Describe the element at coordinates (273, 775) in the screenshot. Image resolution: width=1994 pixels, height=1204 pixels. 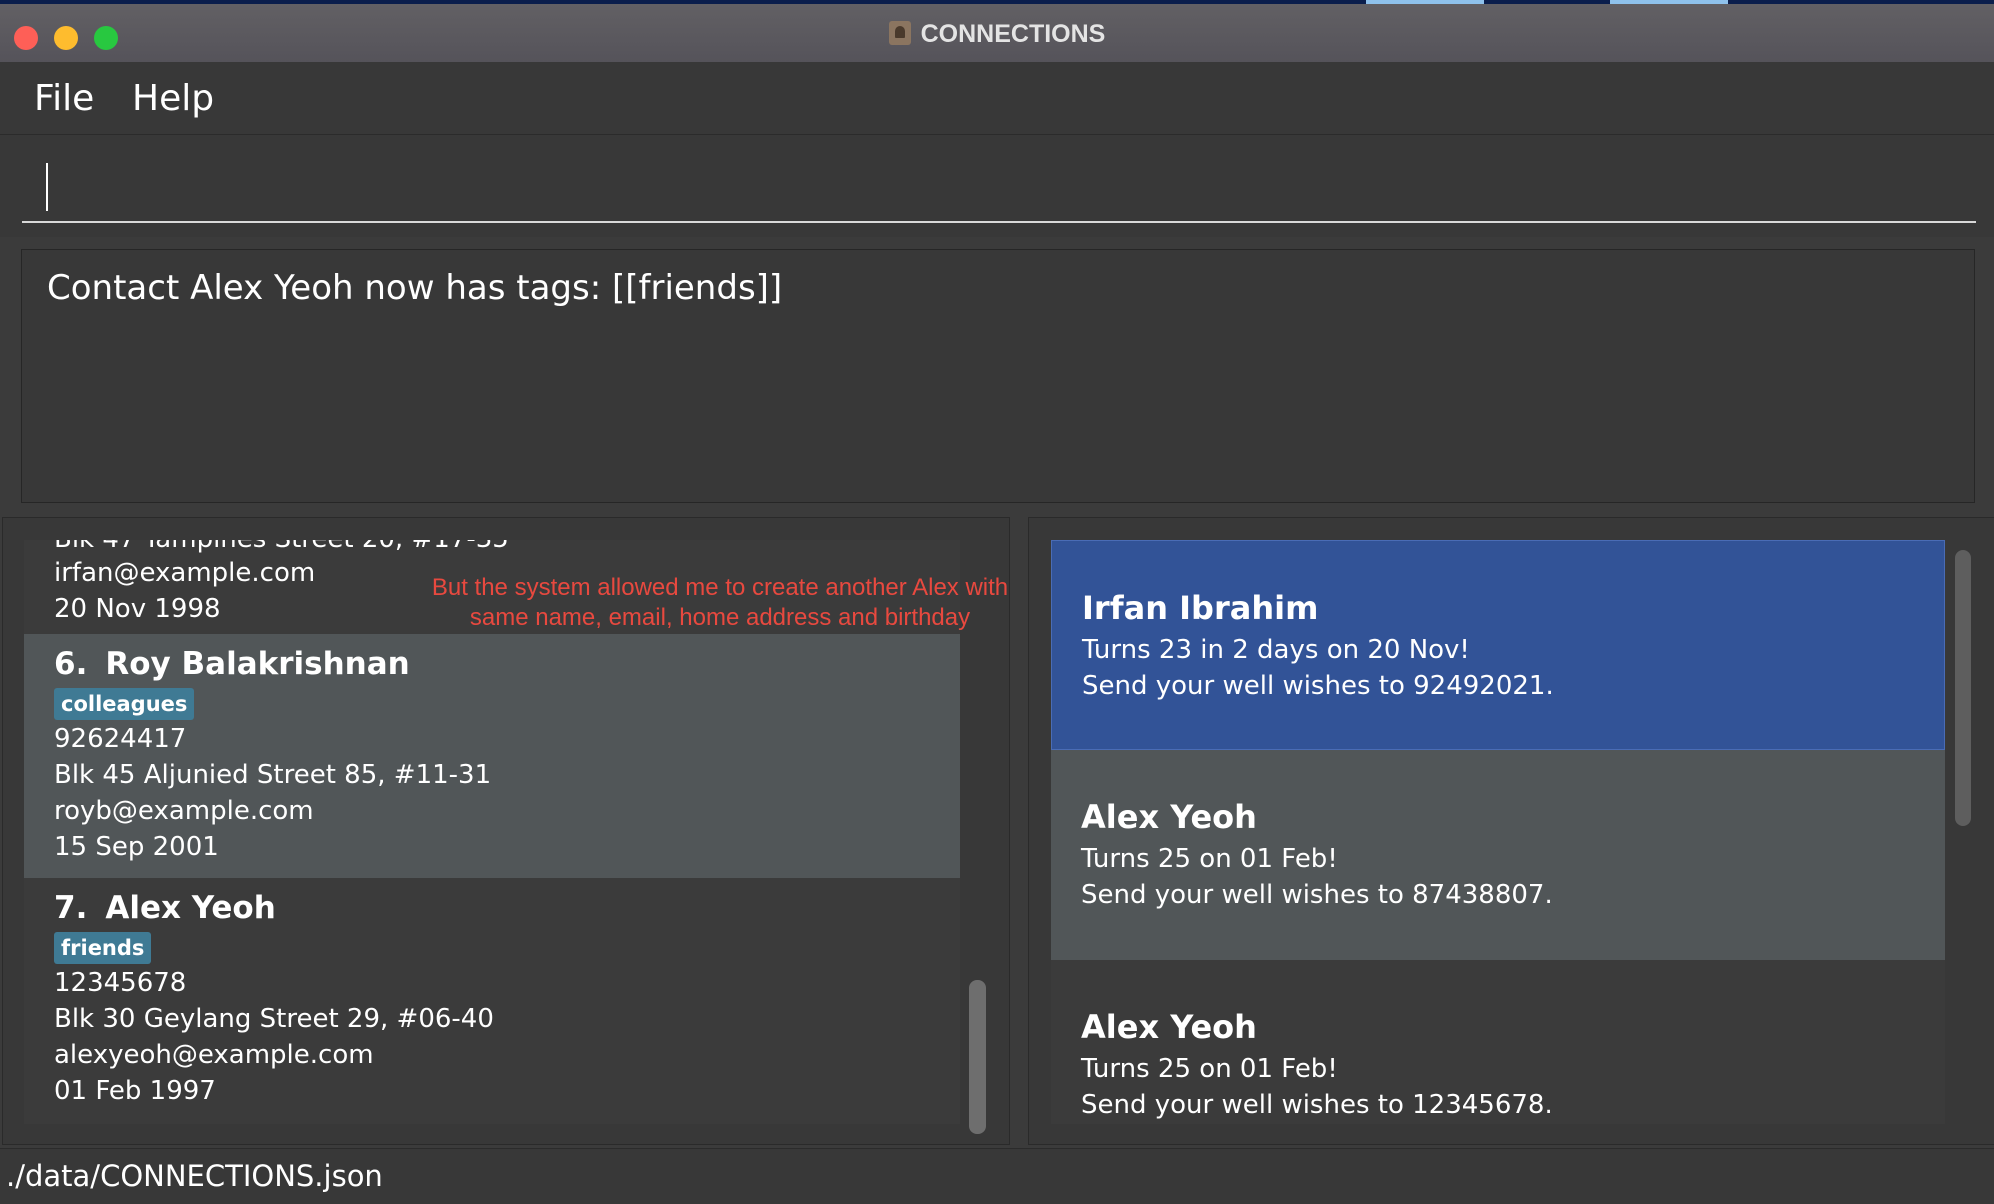
I see `person-address: Blk 45 Aljunied Street 85, #11-31` at that location.